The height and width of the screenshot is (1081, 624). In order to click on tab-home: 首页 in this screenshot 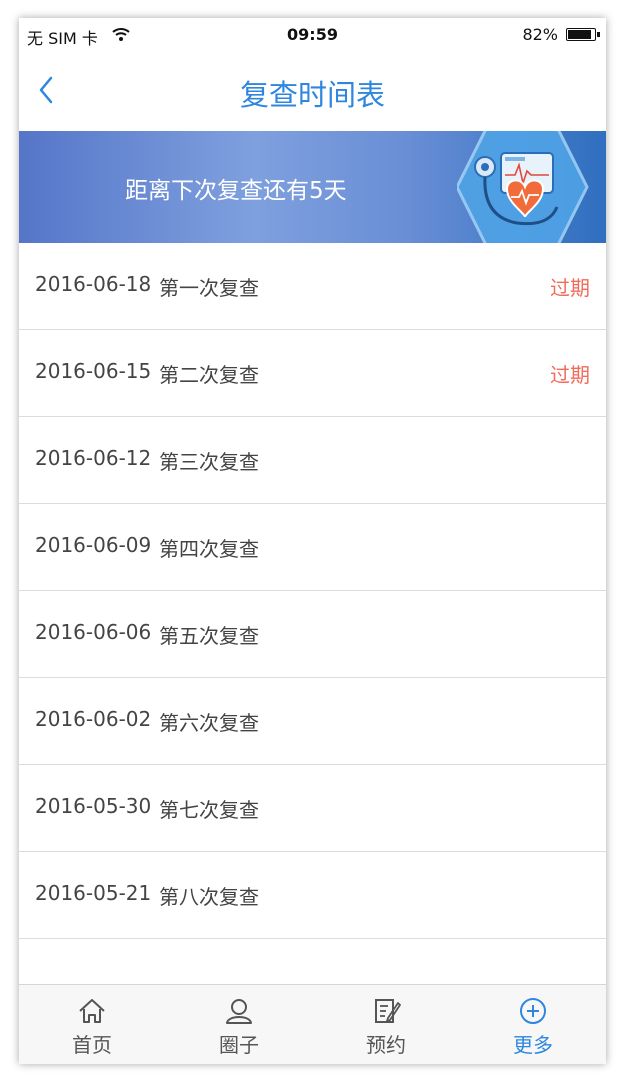, I will do `click(92, 1024)`.